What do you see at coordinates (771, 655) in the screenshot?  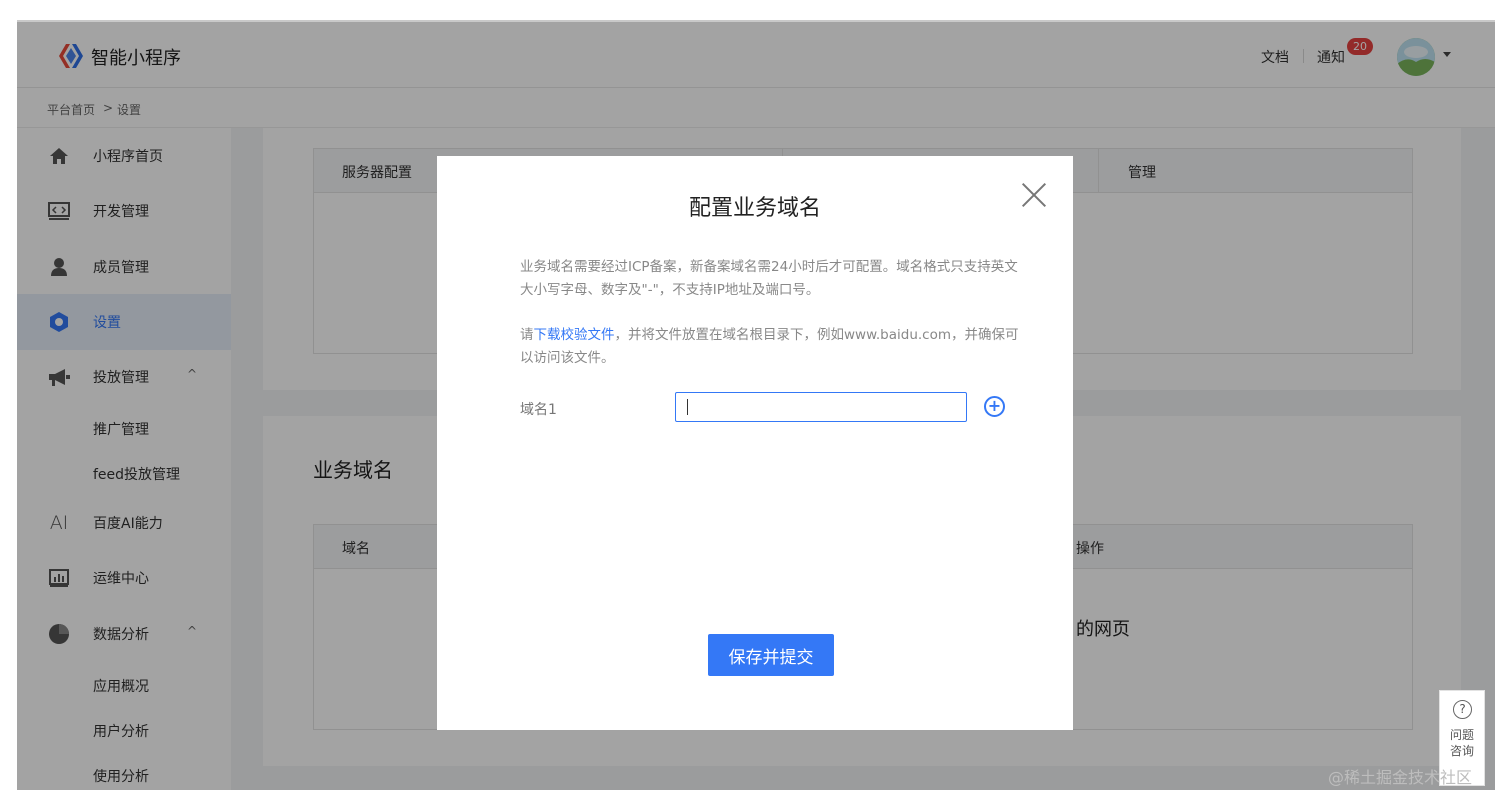 I see `save-and-submit-button: 保存并提交` at bounding box center [771, 655].